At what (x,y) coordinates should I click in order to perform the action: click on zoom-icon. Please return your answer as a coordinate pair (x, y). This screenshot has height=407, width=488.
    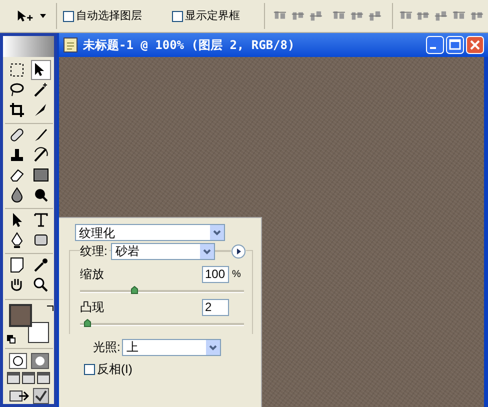
    Looking at the image, I should click on (41, 285).